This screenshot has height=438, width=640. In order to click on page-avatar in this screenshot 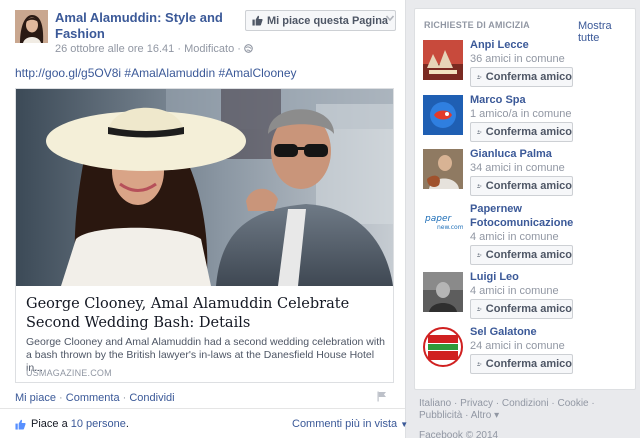, I will do `click(31, 26)`.